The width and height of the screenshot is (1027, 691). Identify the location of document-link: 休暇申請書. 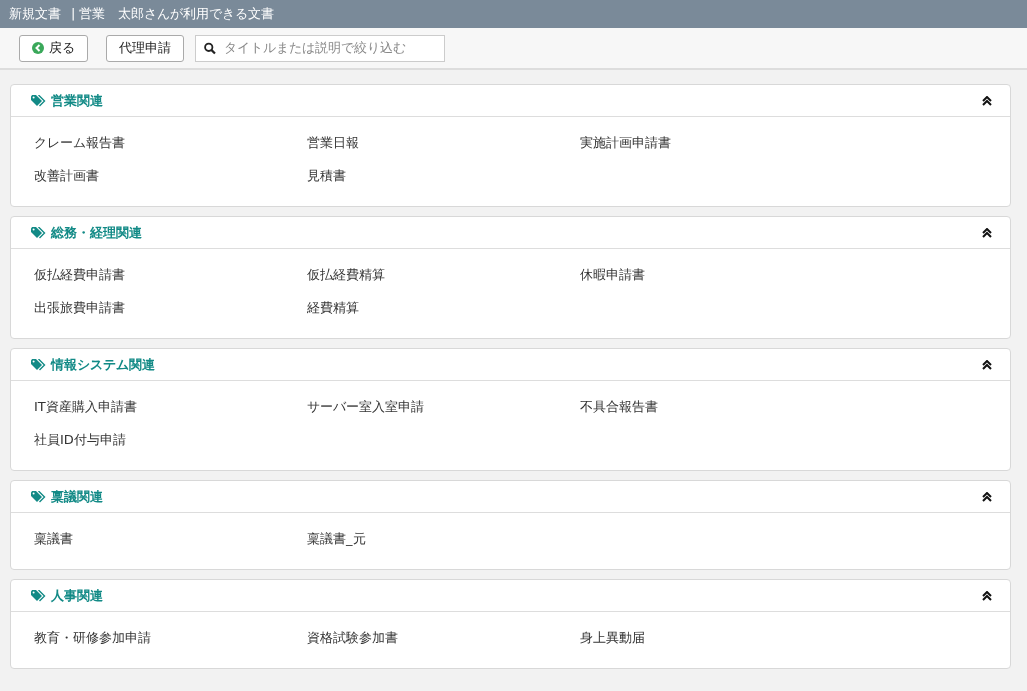
(612, 274).